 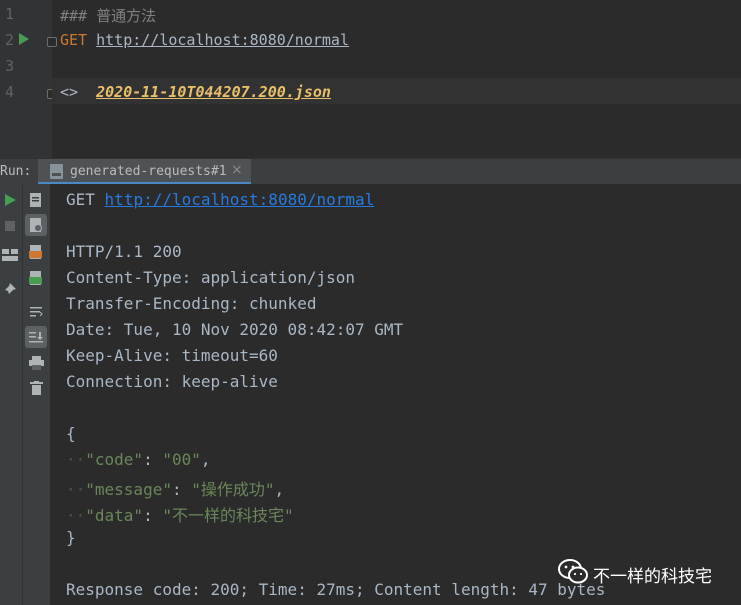 I want to click on clear-all-icon, so click(x=36, y=388).